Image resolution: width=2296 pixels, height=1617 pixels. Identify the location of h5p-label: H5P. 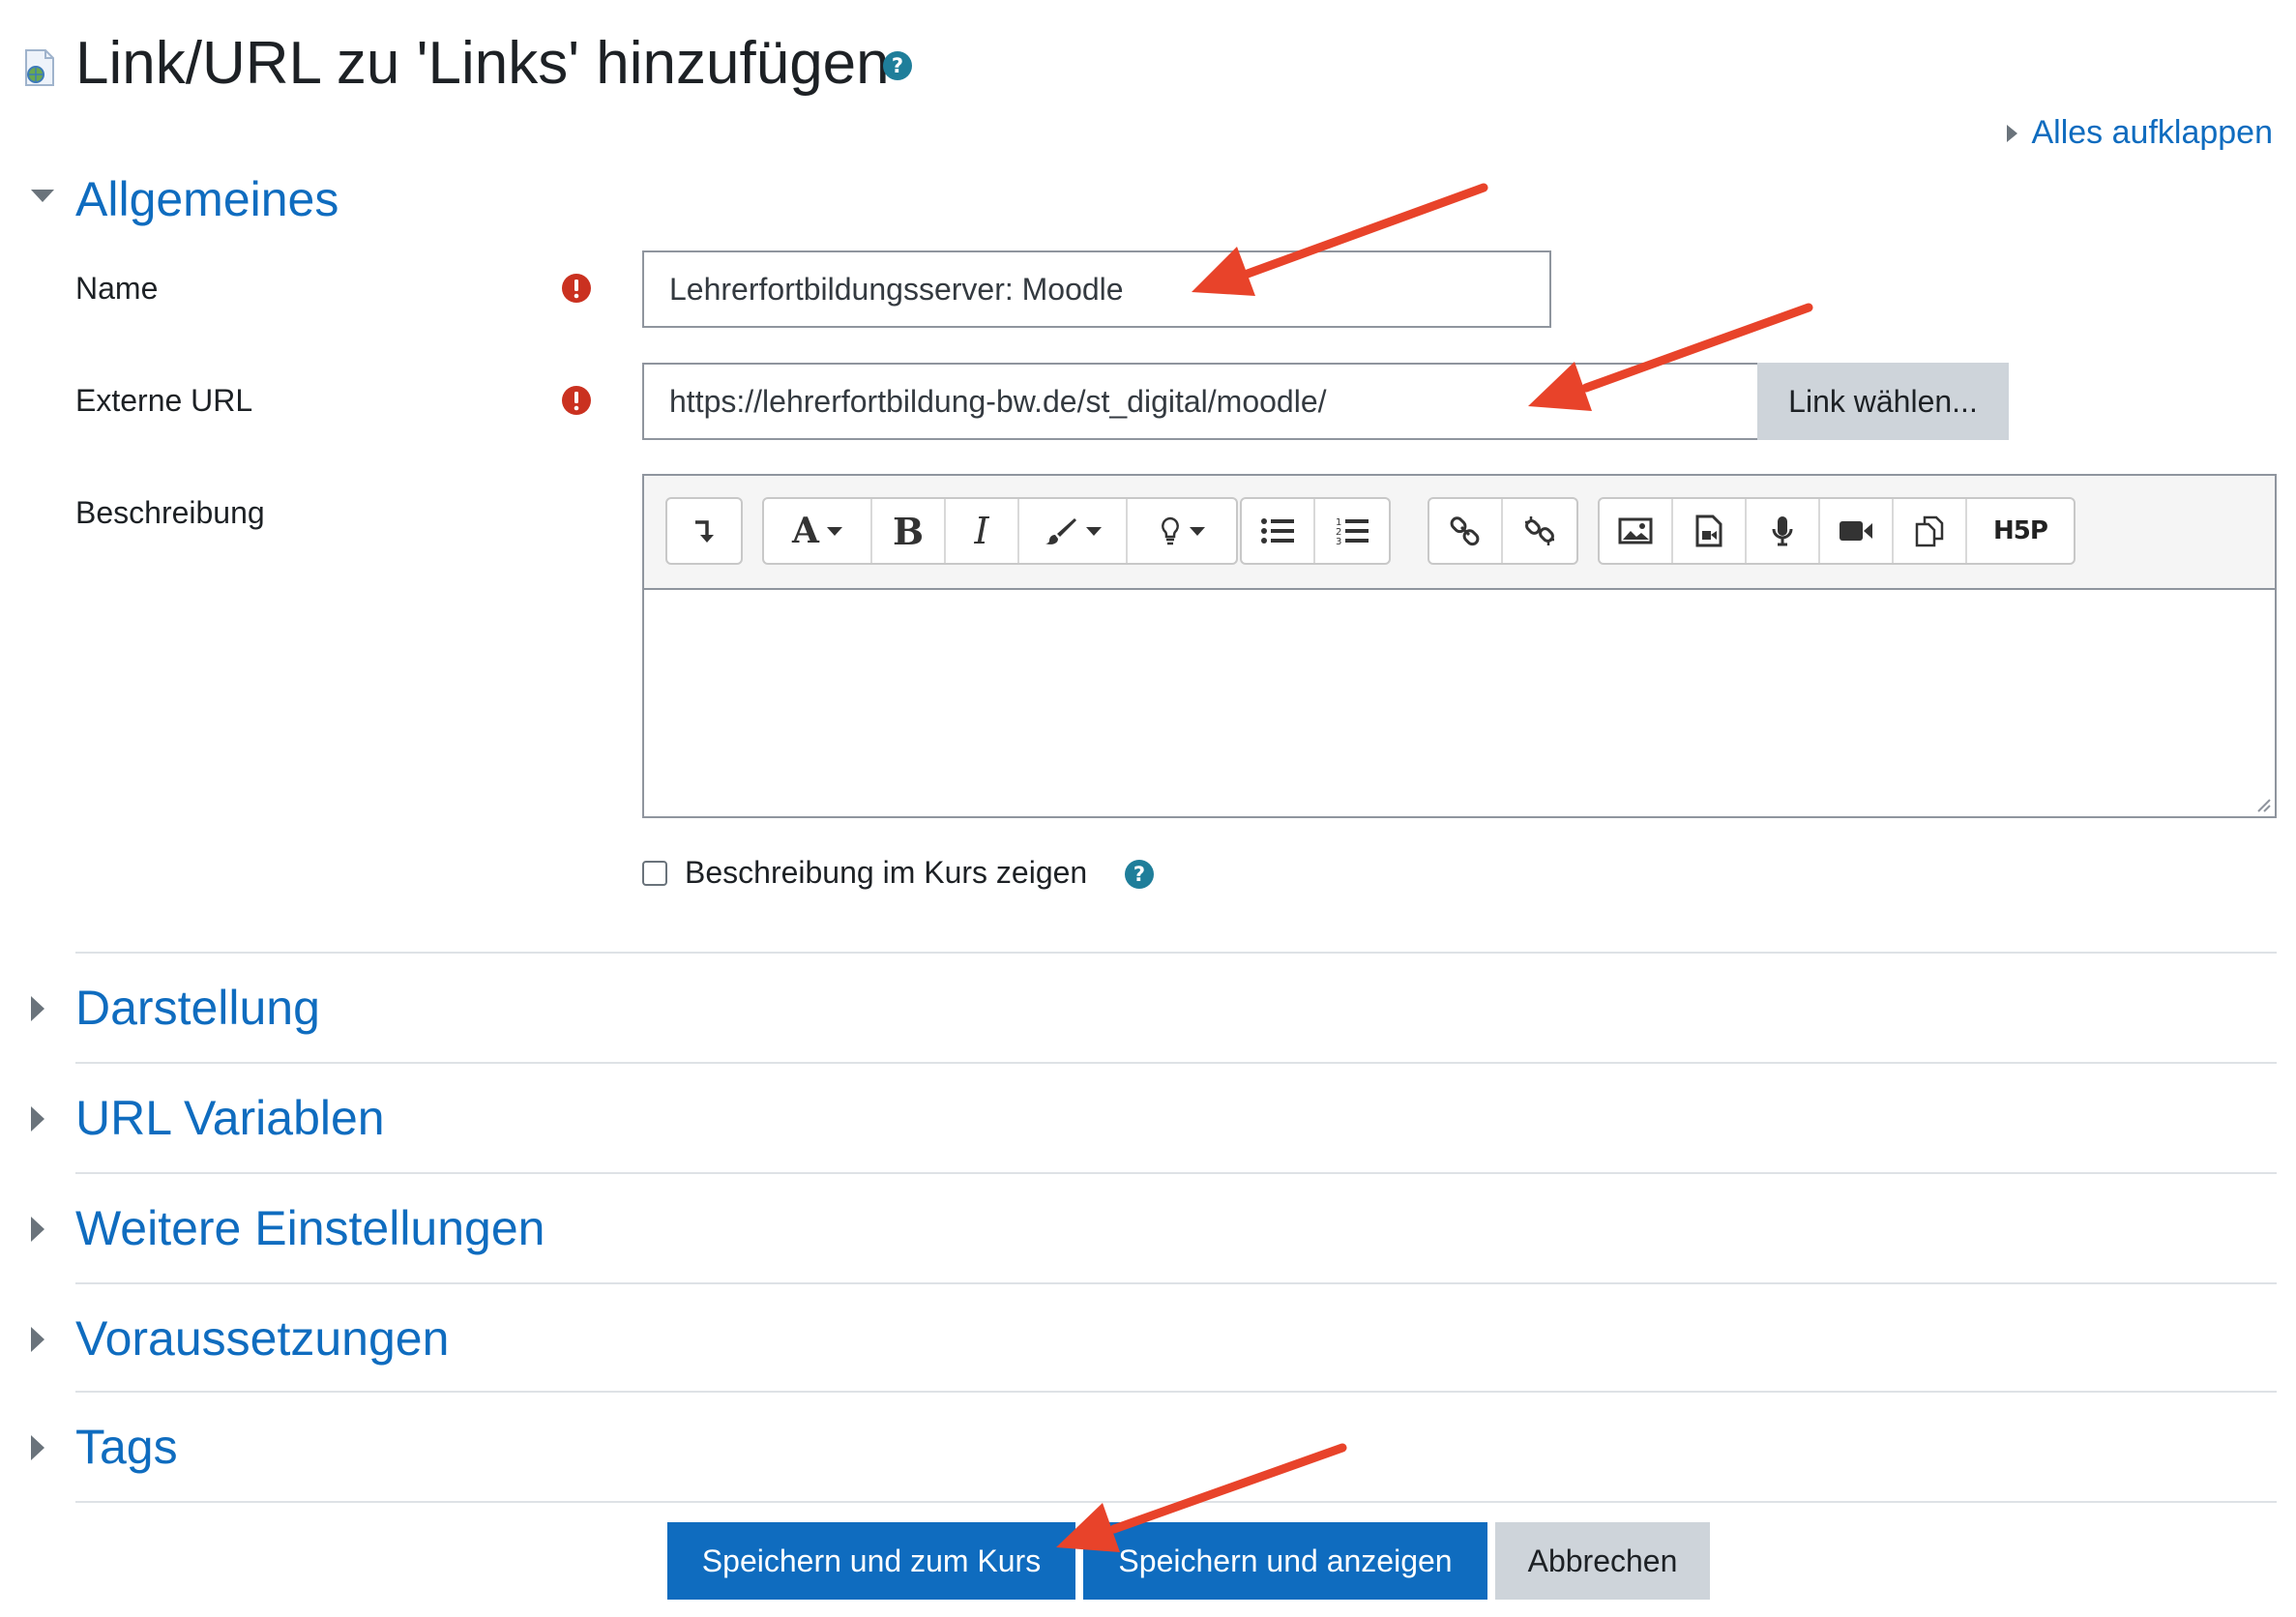
(2020, 530).